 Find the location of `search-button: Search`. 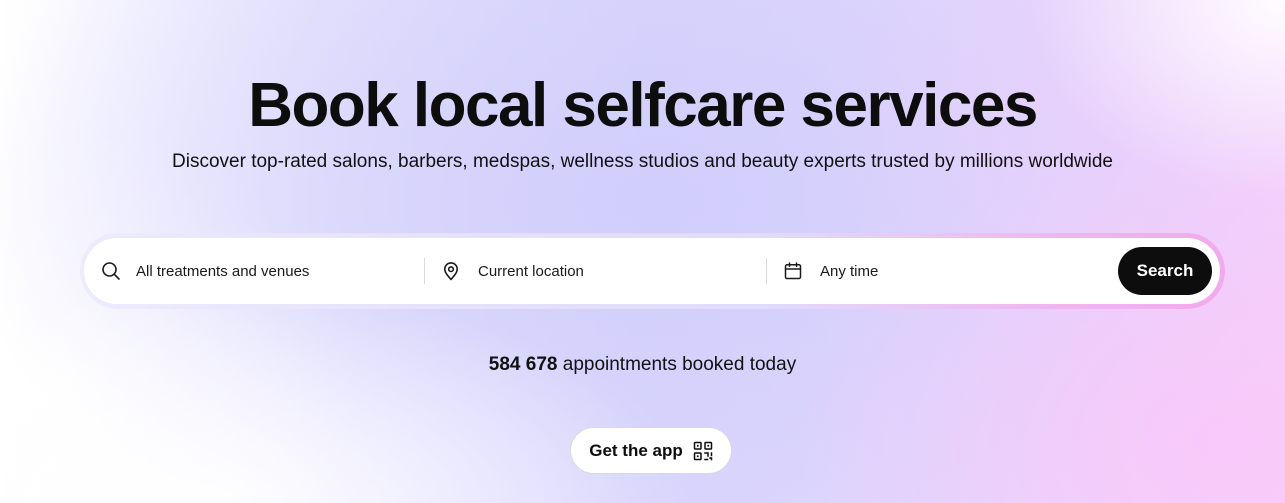

search-button: Search is located at coordinates (1165, 271).